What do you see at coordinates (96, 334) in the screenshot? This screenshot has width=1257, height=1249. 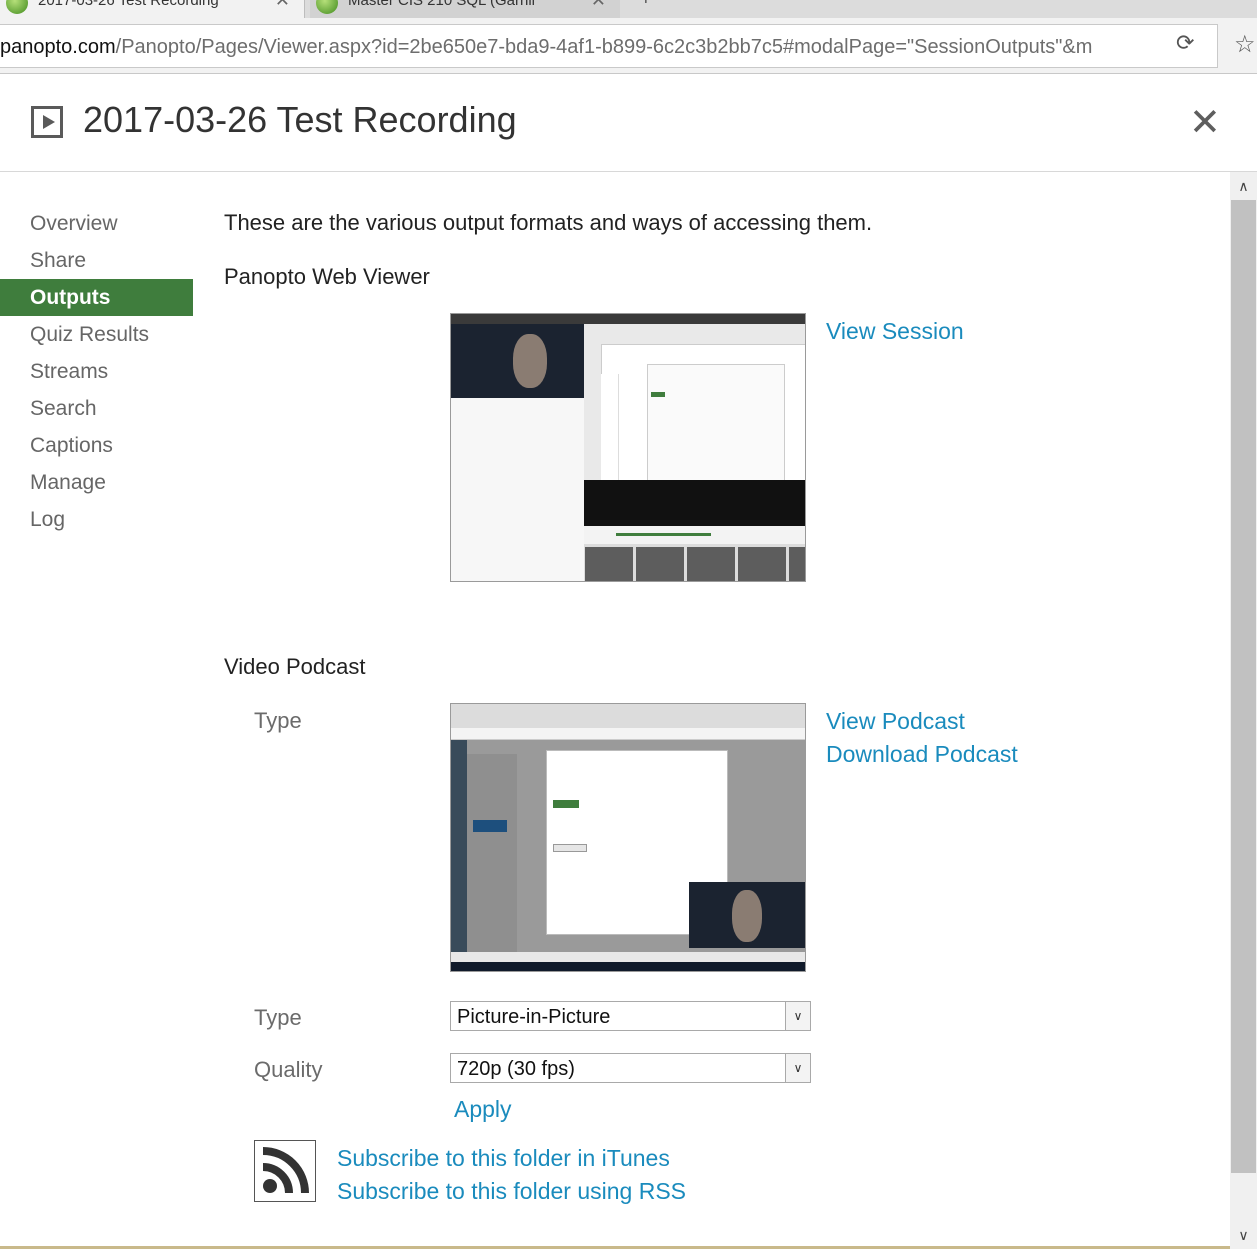 I see `sidebar-item-quiz-results: Quiz Results` at bounding box center [96, 334].